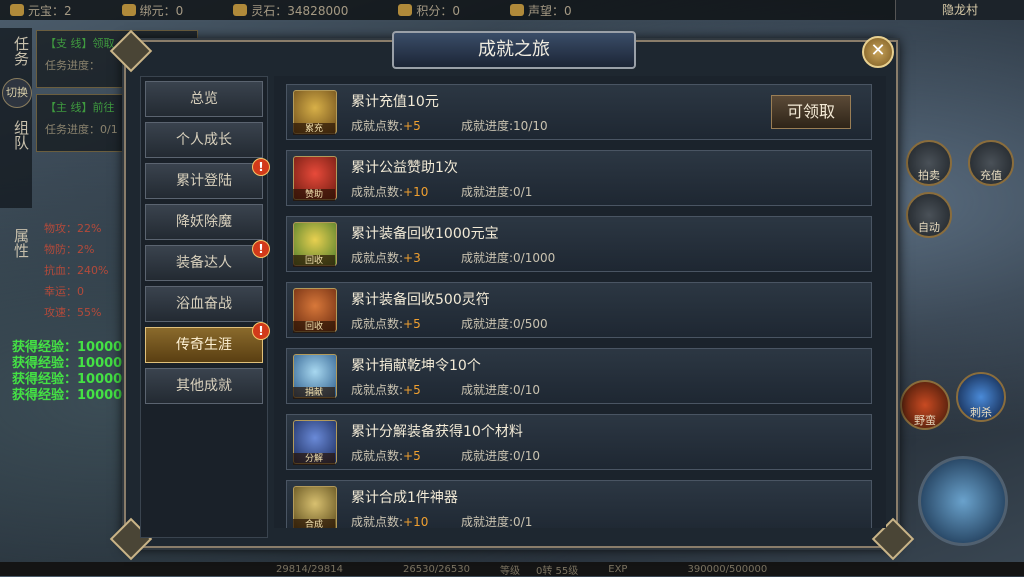 The width and height of the screenshot is (1024, 577). I want to click on level-label: 等级, so click(510, 571).